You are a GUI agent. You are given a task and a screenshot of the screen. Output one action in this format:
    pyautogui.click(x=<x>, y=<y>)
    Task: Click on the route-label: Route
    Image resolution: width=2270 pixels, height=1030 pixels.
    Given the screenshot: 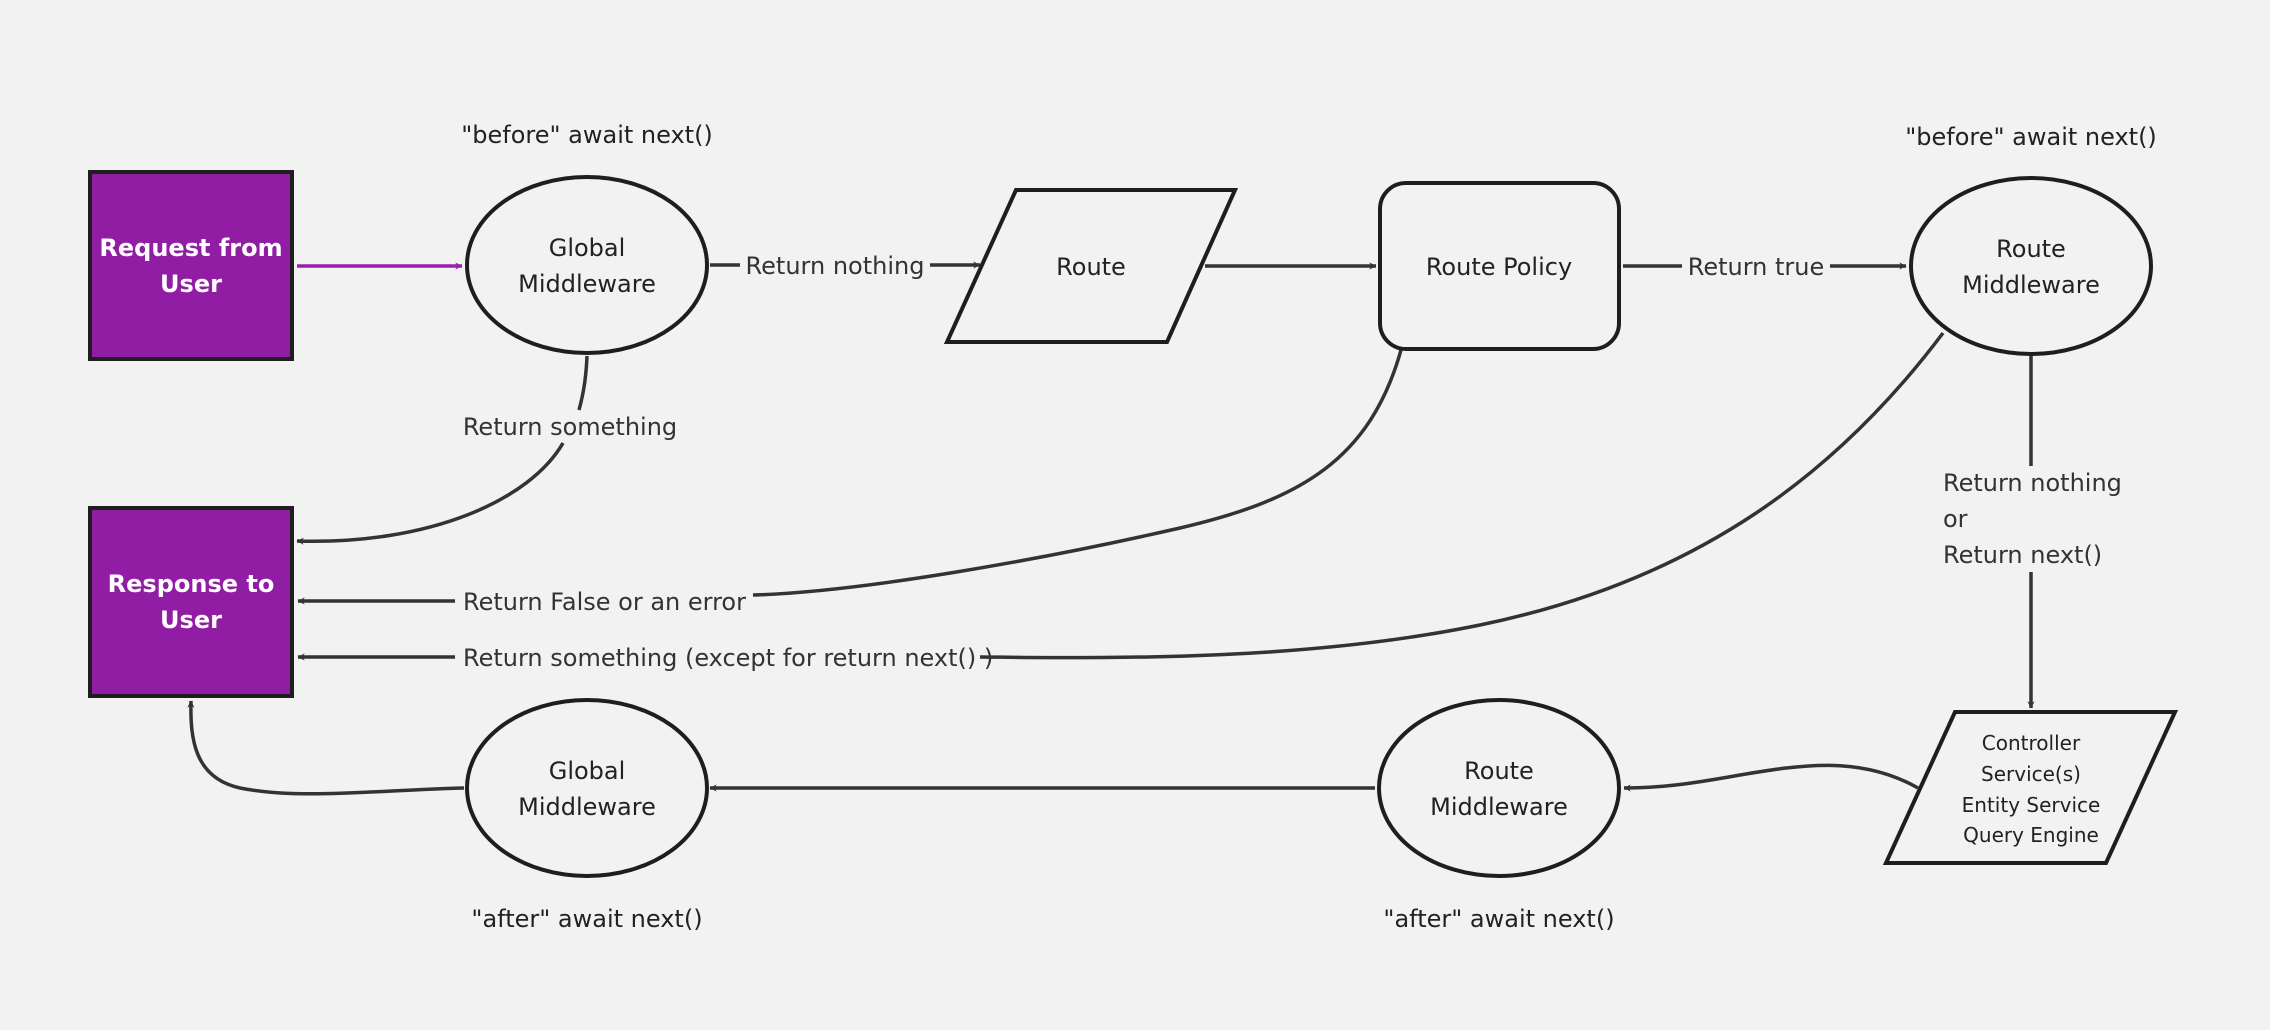 What is the action you would take?
    pyautogui.click(x=1091, y=267)
    